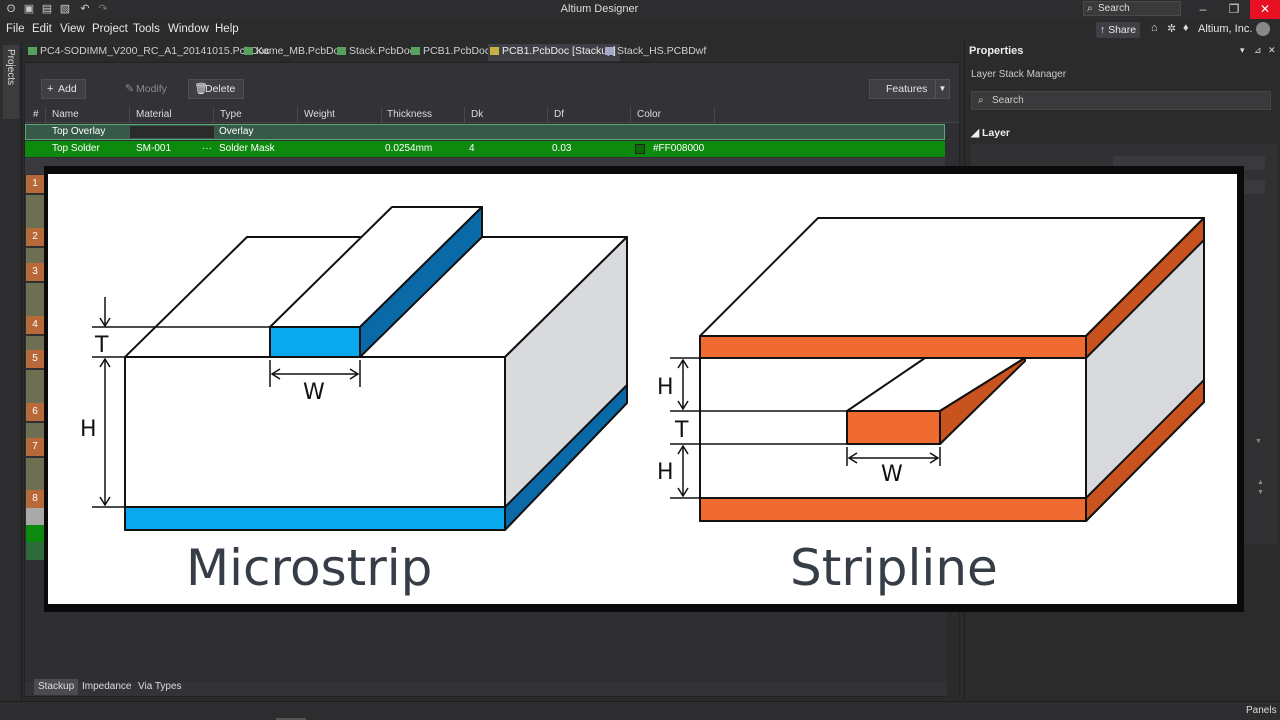 The width and height of the screenshot is (1280, 720). Describe the element at coordinates (63, 89) in the screenshot. I see `add-layer-button: + Add` at that location.